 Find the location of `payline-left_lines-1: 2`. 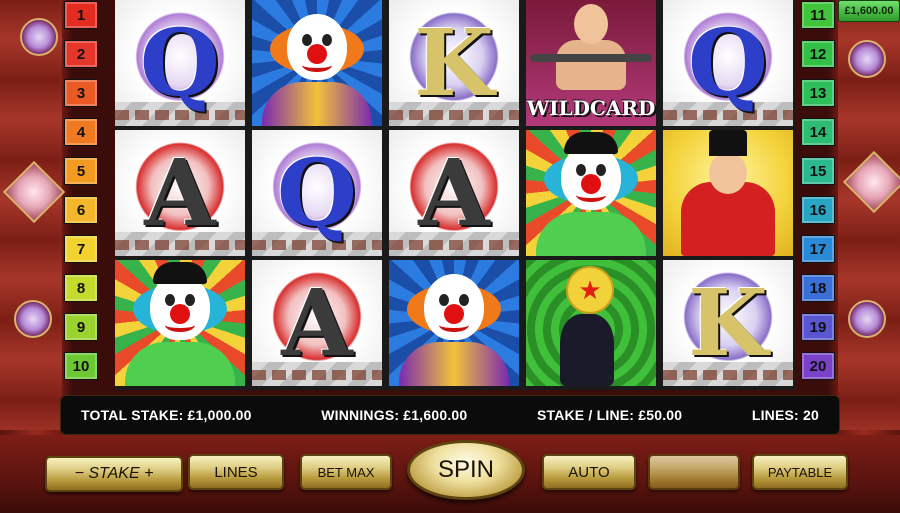

payline-left_lines-1: 2 is located at coordinates (81, 54).